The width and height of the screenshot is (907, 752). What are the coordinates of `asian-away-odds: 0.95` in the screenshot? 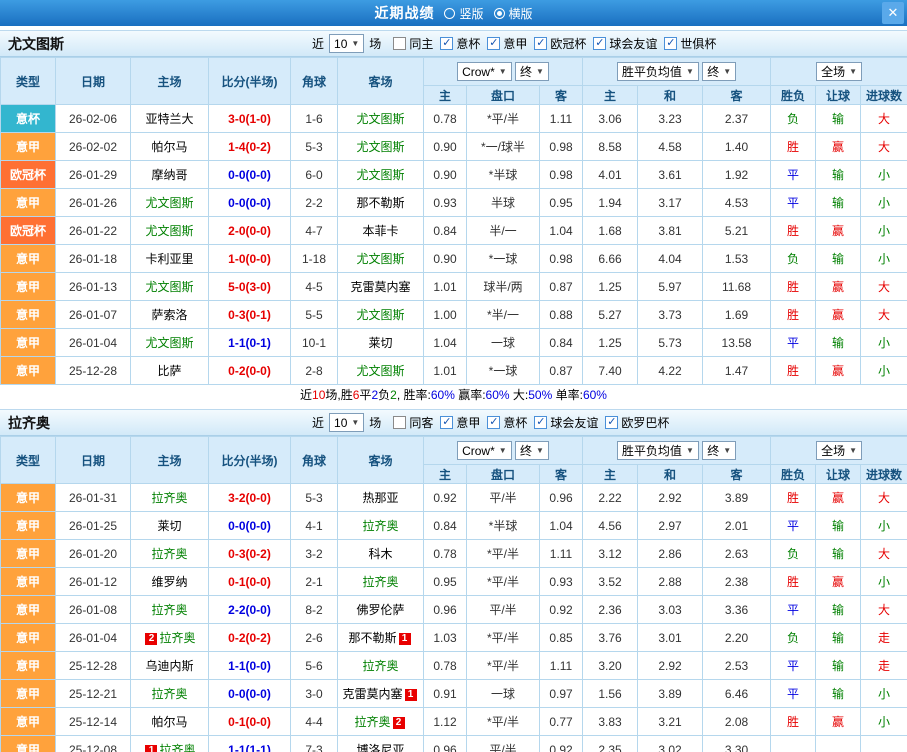 It's located at (561, 202).